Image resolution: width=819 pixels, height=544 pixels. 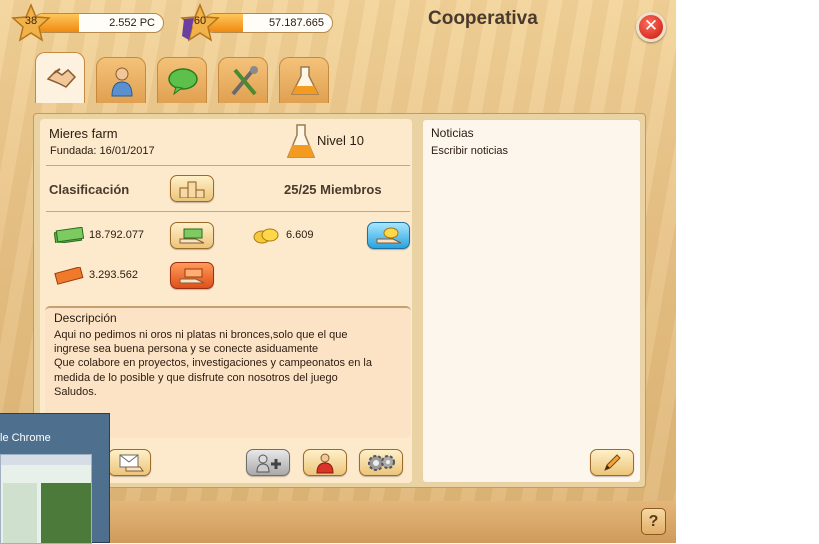 What do you see at coordinates (102, 151) in the screenshot?
I see `farm-founded: Fundada: 16/01/2017` at bounding box center [102, 151].